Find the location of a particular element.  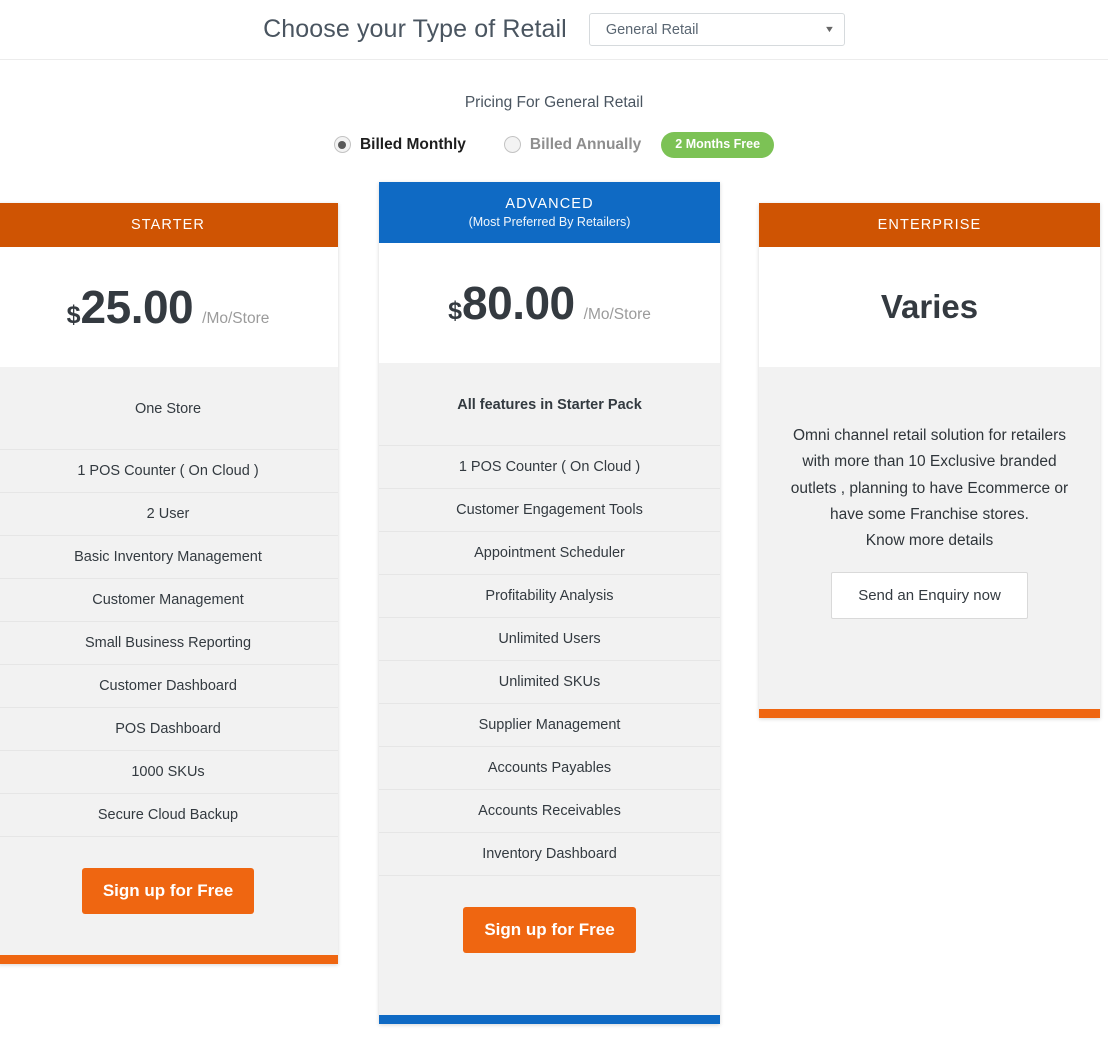

list-item: Unlimited SKUs is located at coordinates (549, 682).